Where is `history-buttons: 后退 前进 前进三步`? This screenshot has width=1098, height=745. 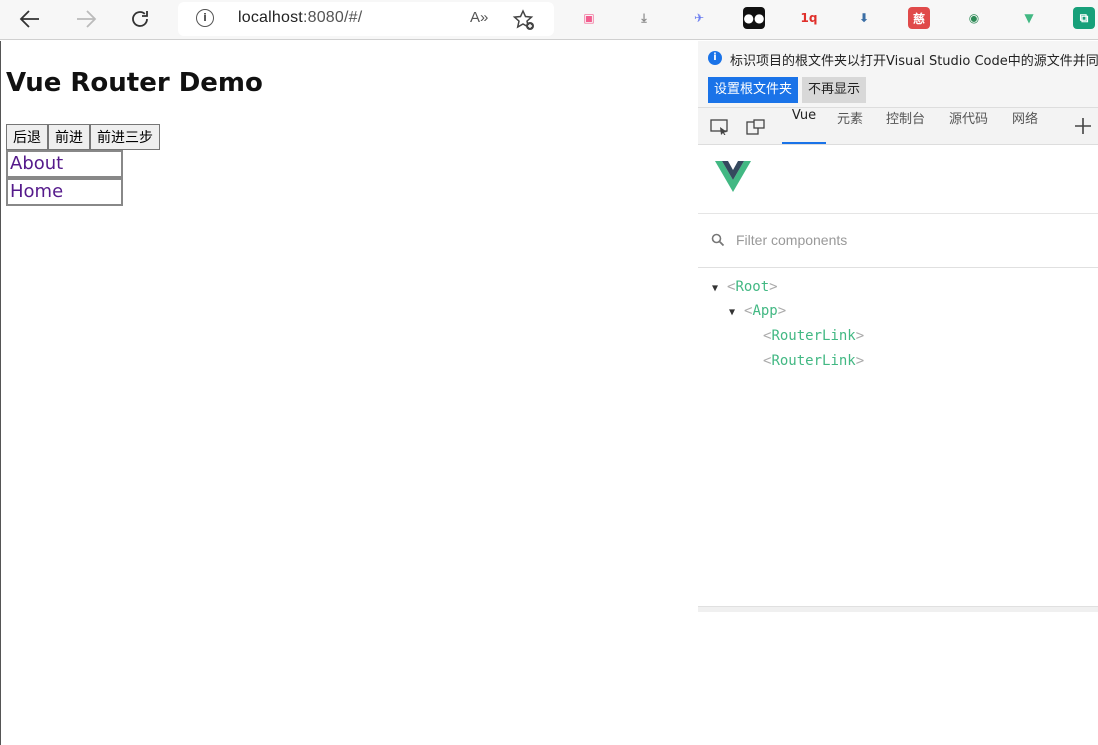
history-buttons: 后退 前进 前进三步 is located at coordinates (83, 137).